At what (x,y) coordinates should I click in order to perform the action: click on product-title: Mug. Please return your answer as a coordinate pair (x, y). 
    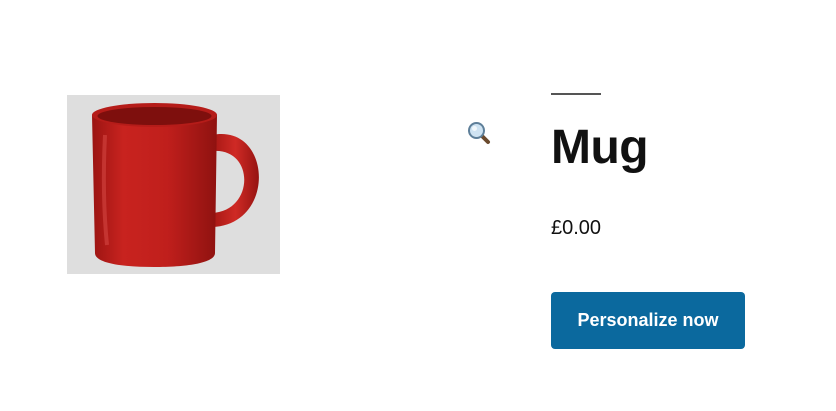
    Looking at the image, I should click on (600, 147).